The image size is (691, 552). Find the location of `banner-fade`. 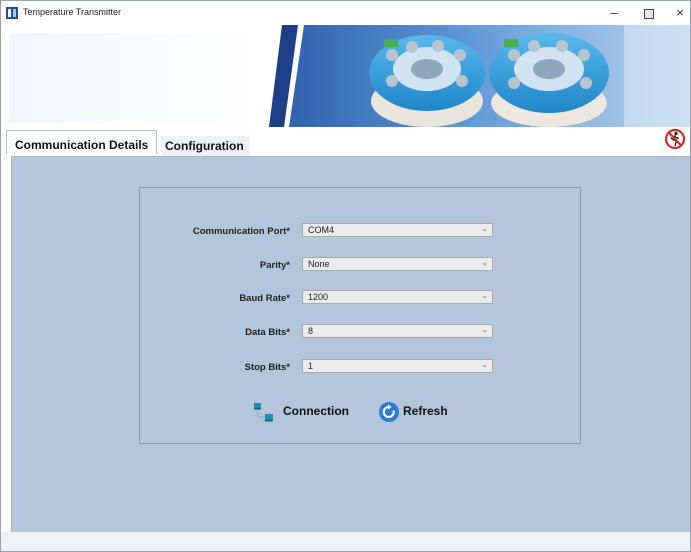

banner-fade is located at coordinates (134, 78).